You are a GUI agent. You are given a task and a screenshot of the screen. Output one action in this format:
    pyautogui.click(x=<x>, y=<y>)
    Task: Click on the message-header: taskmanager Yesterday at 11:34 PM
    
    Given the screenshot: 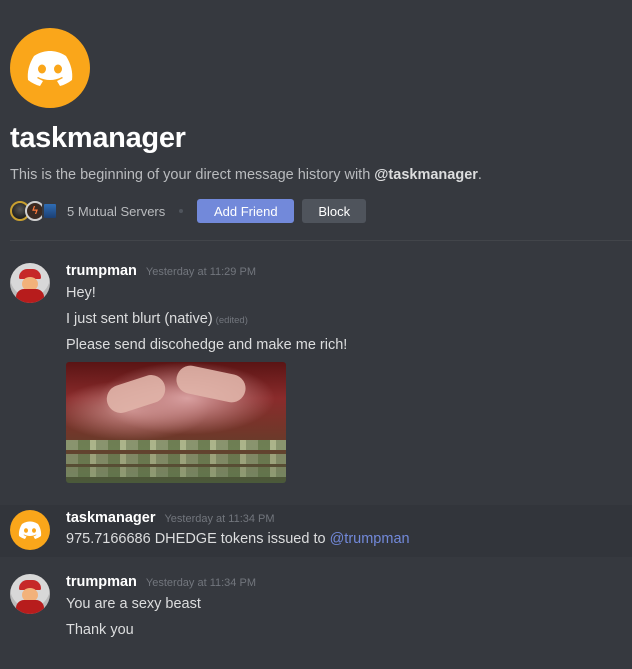 What is the action you would take?
    pyautogui.click(x=170, y=518)
    